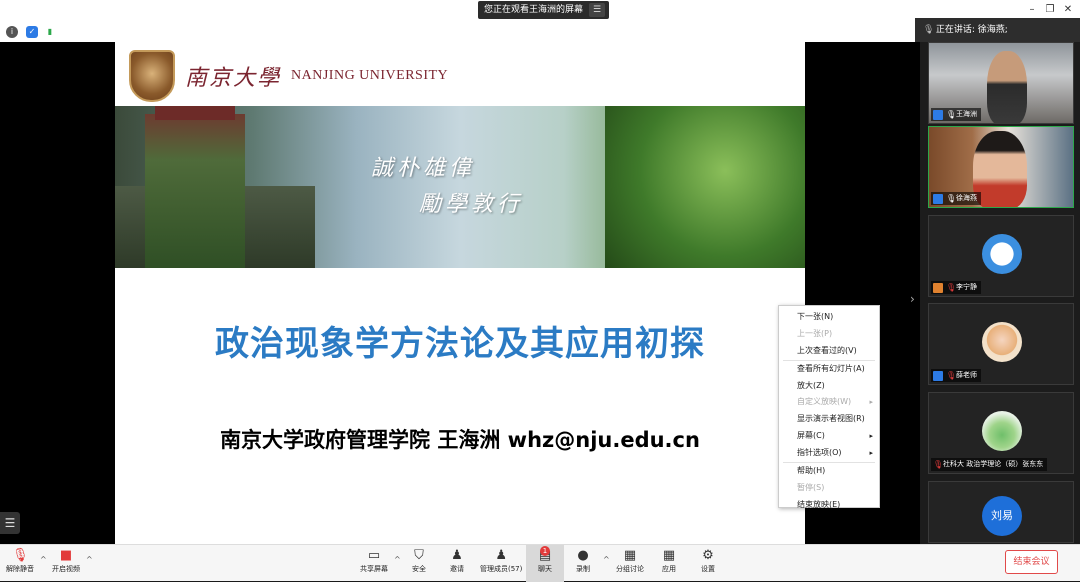 Image resolution: width=1080 pixels, height=582 pixels. What do you see at coordinates (583, 564) in the screenshot?
I see `record-button: ● 录制` at bounding box center [583, 564].